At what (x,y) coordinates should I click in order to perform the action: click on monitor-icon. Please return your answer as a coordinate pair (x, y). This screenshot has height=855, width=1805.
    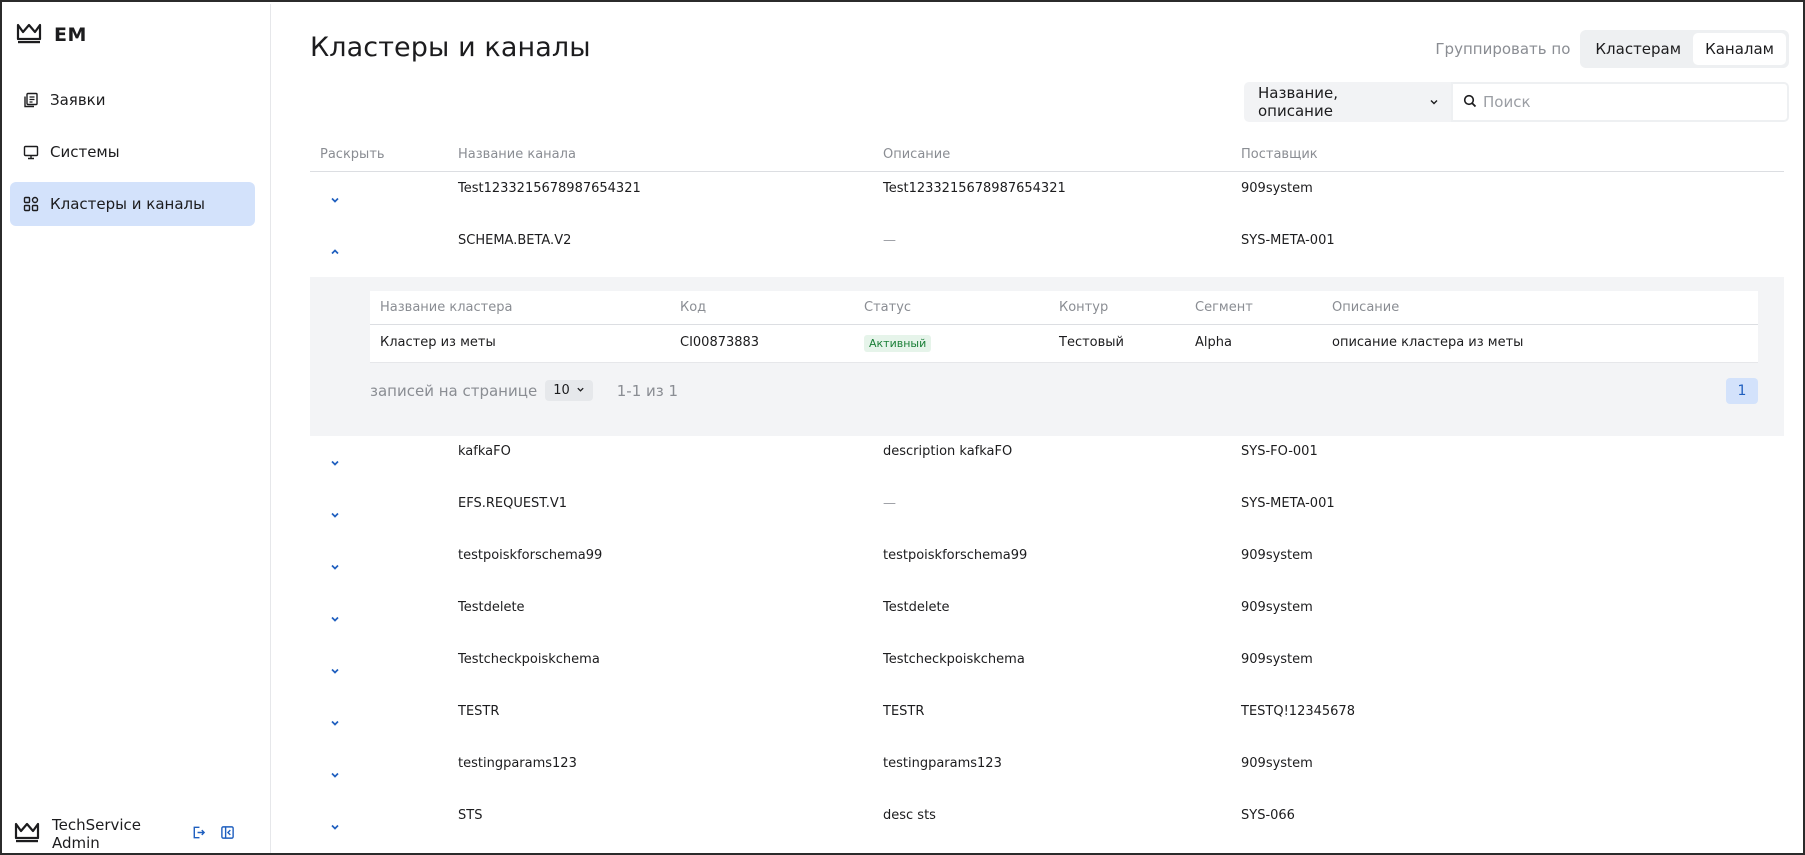
    Looking at the image, I should click on (31, 152).